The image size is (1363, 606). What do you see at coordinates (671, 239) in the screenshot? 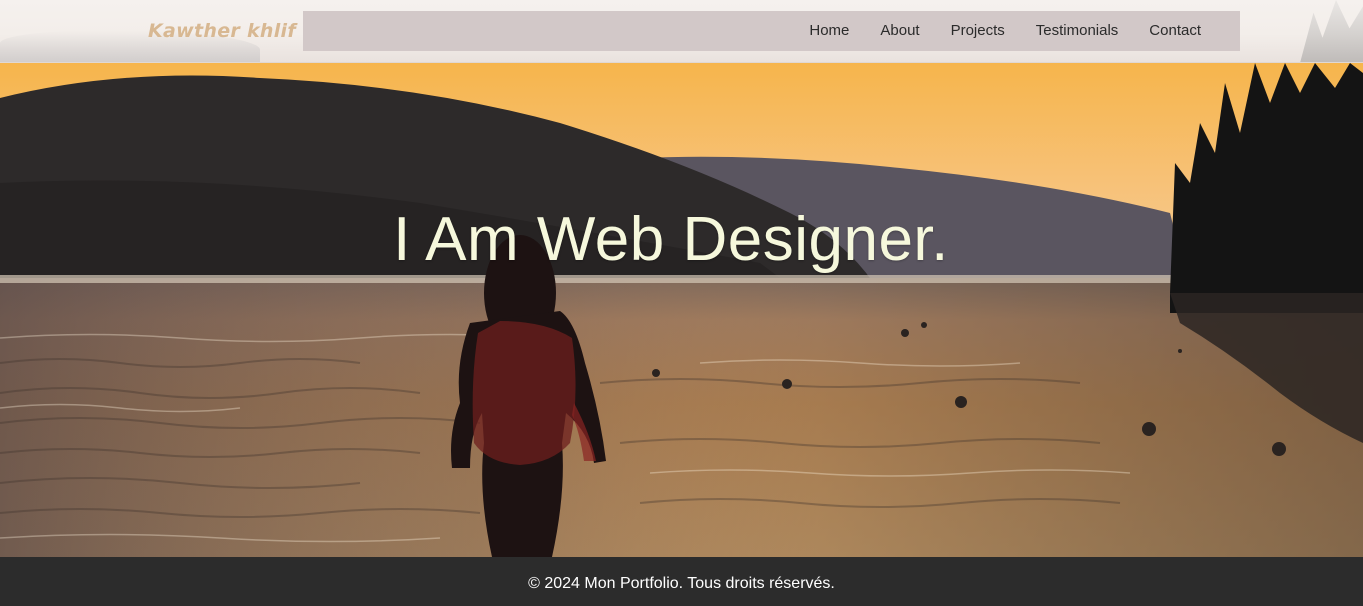
I see `hero-title: I Am Web Designer.` at bounding box center [671, 239].